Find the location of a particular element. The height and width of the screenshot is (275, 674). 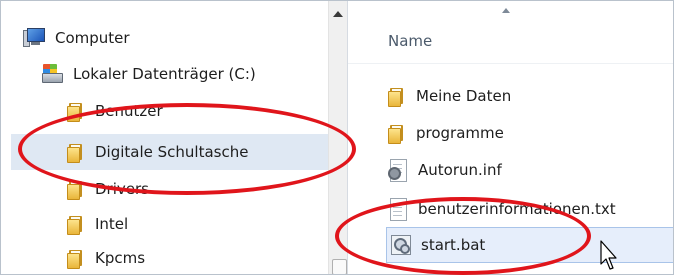

nav-item-label: Lokaler Datenträger (C:) is located at coordinates (164, 74).